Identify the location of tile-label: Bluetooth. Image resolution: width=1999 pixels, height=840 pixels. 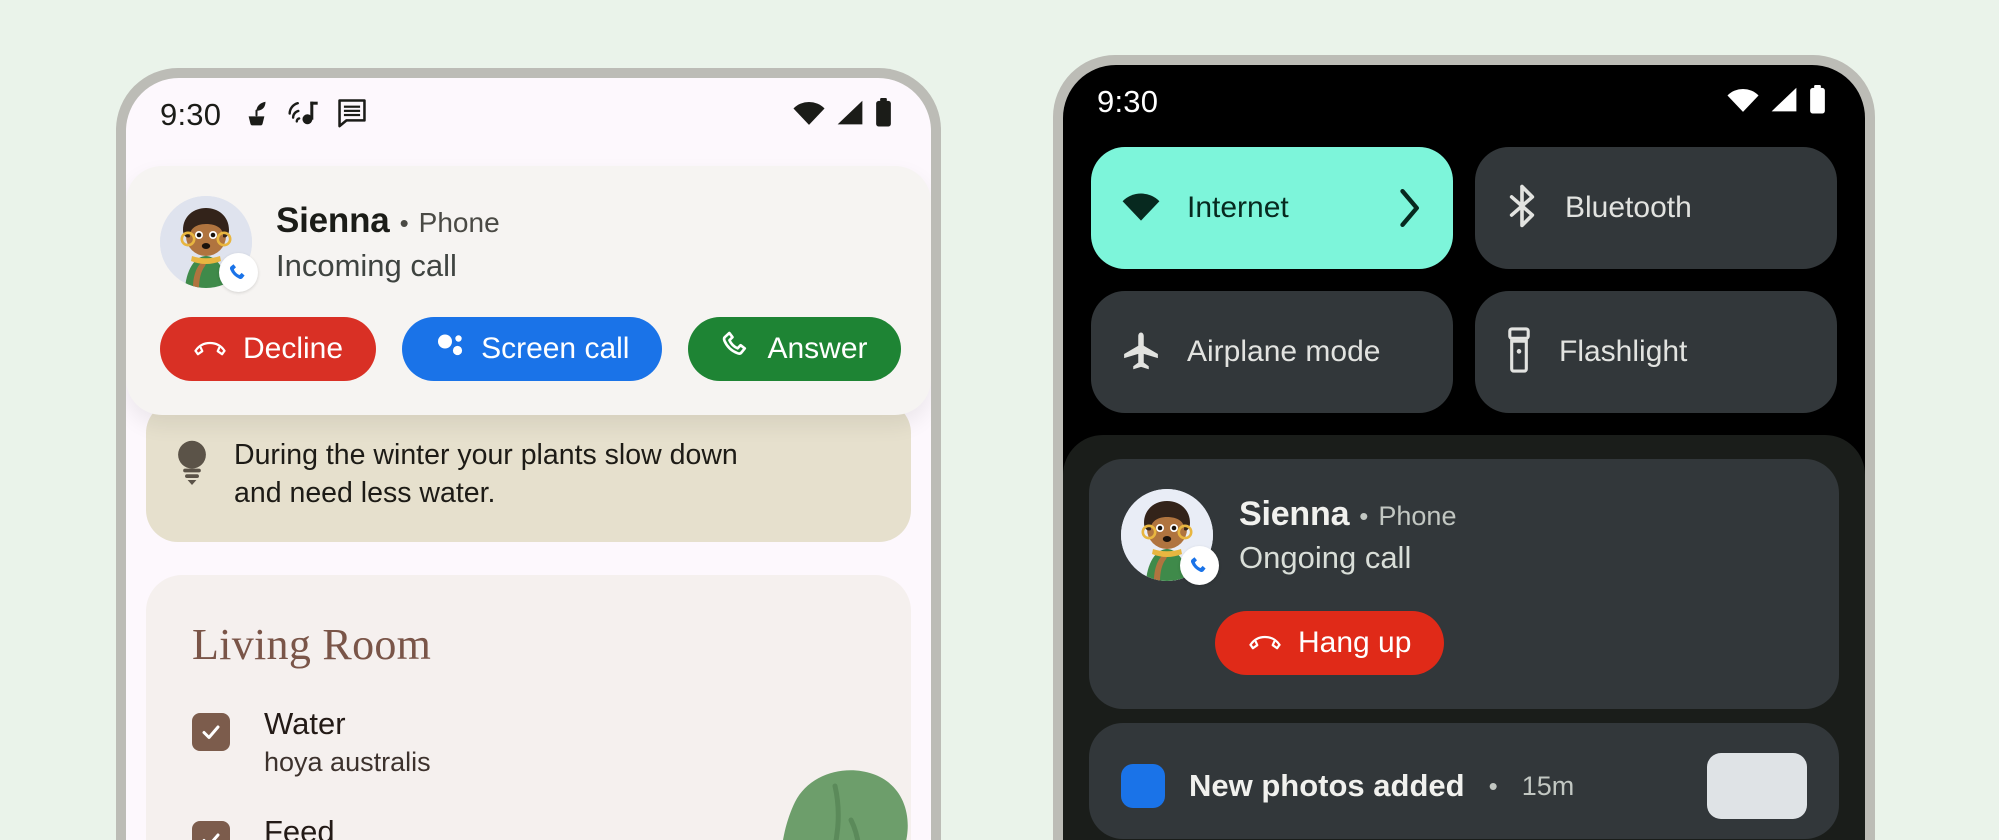
(1628, 207).